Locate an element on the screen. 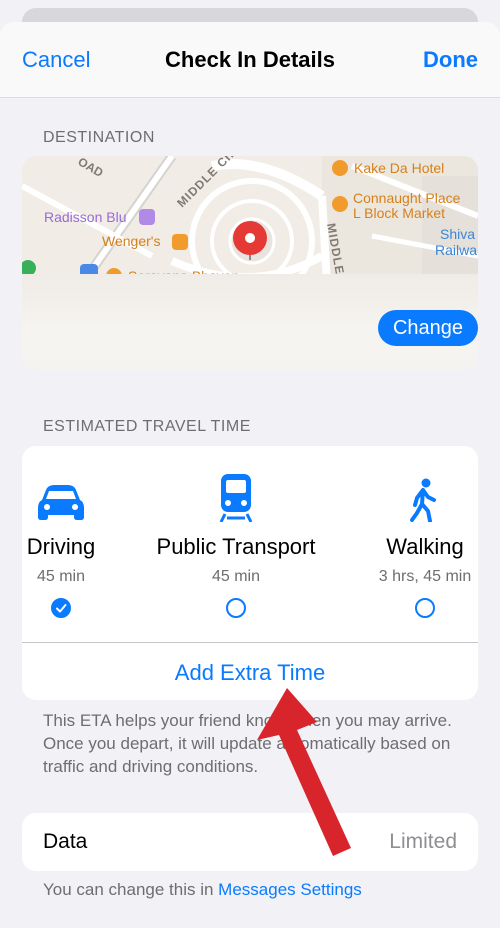 This screenshot has width=500, height=928. map-label-connaught-place: Connaught Place is located at coordinates (407, 198).